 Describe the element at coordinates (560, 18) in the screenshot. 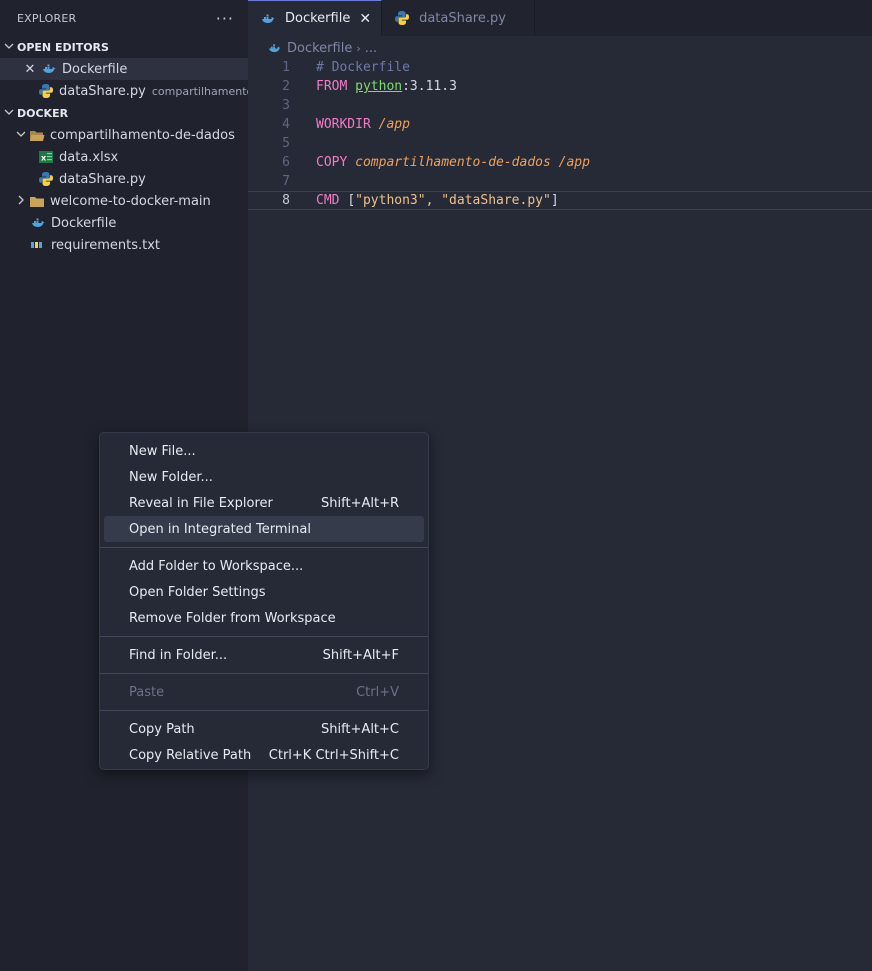

I see `editor-tabs: Dockerfile ✕ dataShare.py` at that location.